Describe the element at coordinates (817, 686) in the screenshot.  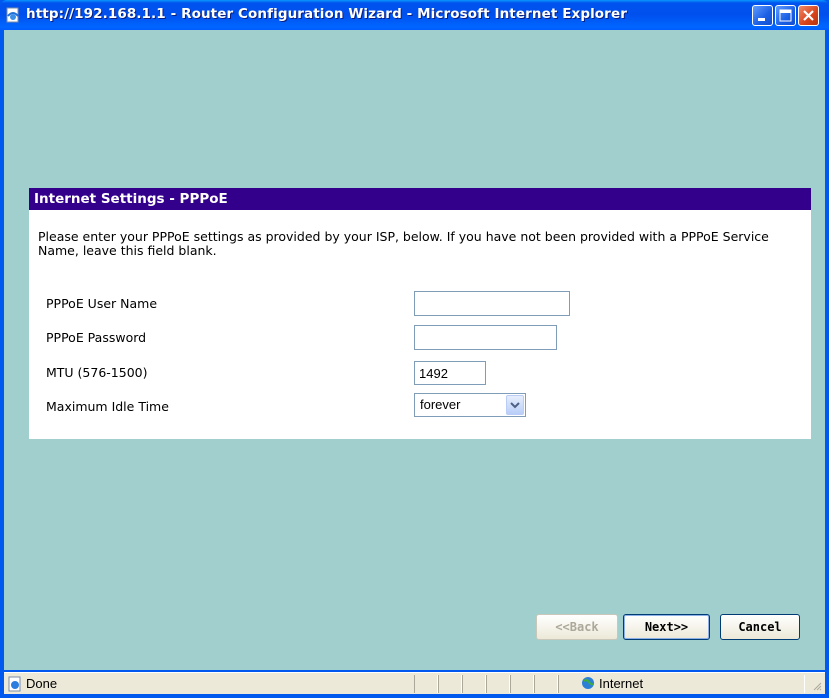
I see `resize-grip-icon` at that location.